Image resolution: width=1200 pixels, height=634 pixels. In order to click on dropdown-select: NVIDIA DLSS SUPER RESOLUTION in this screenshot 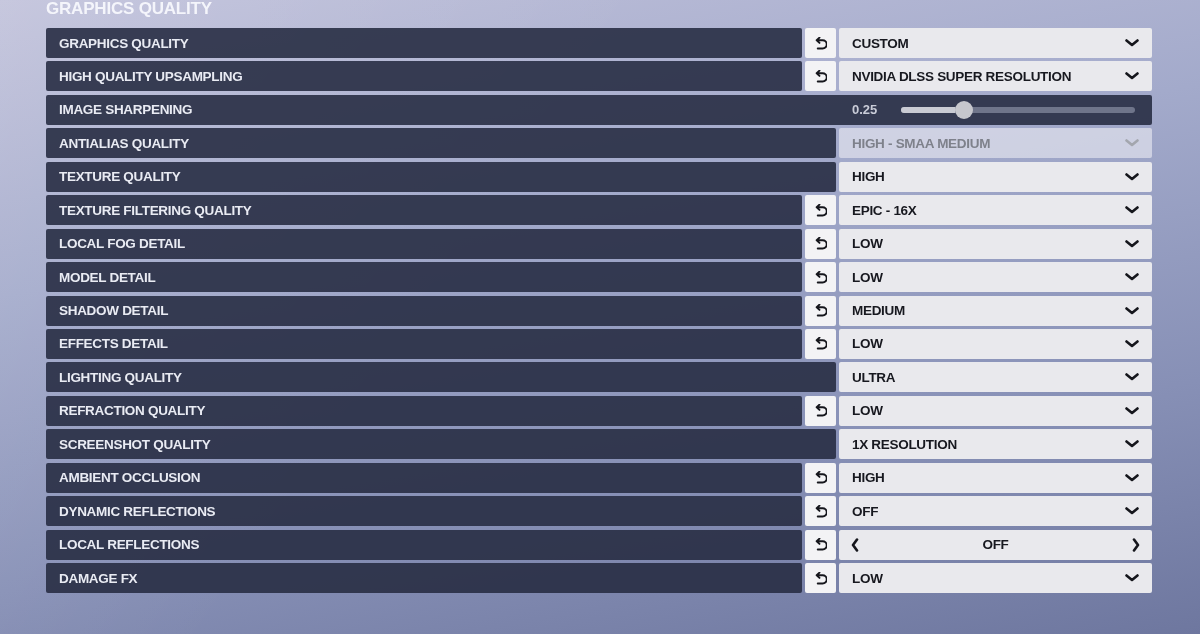, I will do `click(995, 76)`.